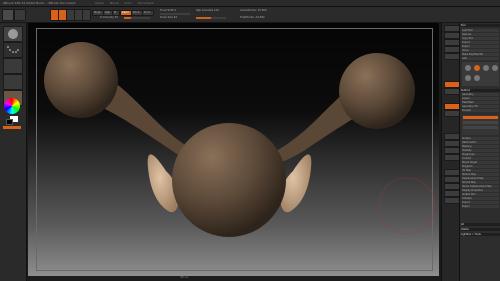  I want to click on masking-item: Masking, so click(480, 146).